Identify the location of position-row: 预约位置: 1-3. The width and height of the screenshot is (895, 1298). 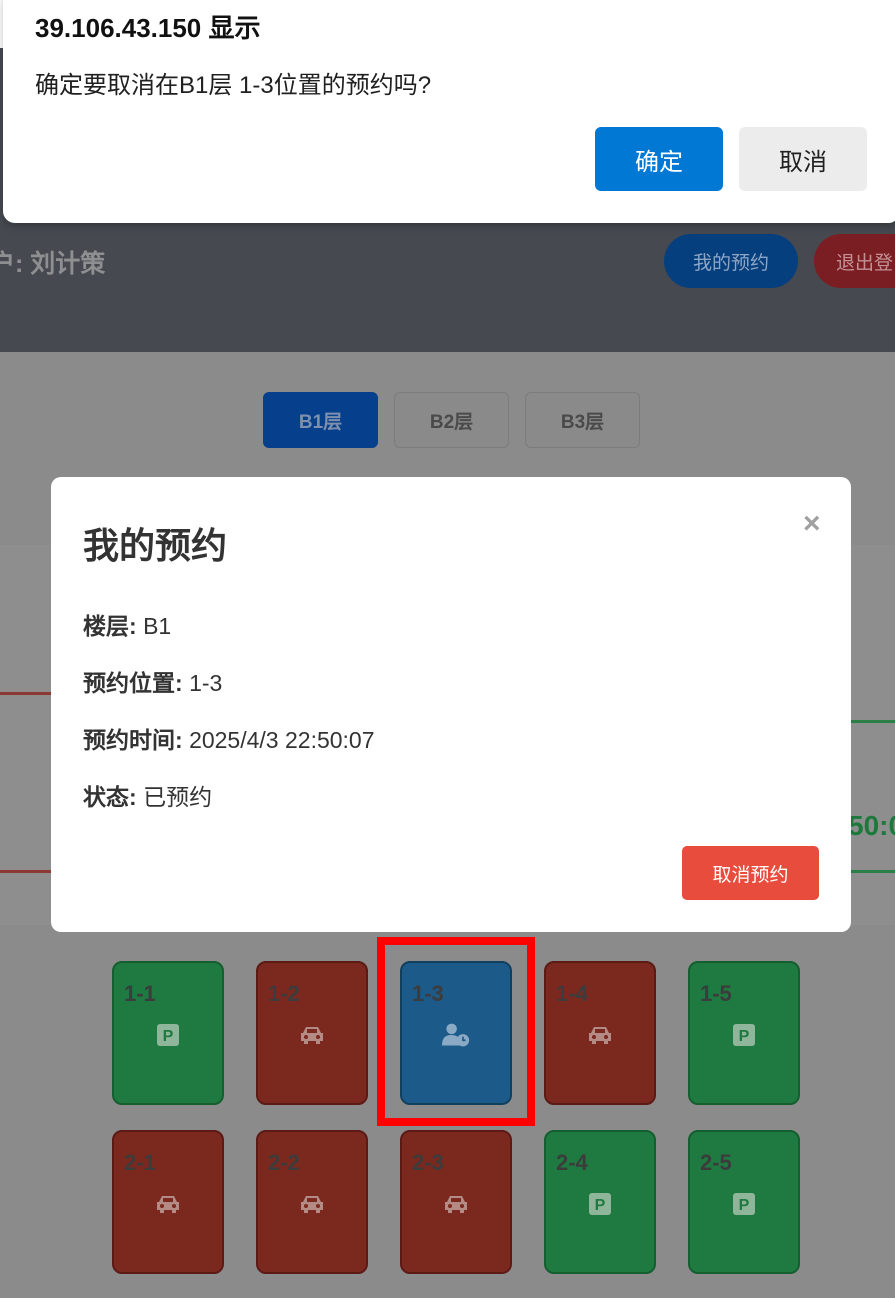
(152, 681).